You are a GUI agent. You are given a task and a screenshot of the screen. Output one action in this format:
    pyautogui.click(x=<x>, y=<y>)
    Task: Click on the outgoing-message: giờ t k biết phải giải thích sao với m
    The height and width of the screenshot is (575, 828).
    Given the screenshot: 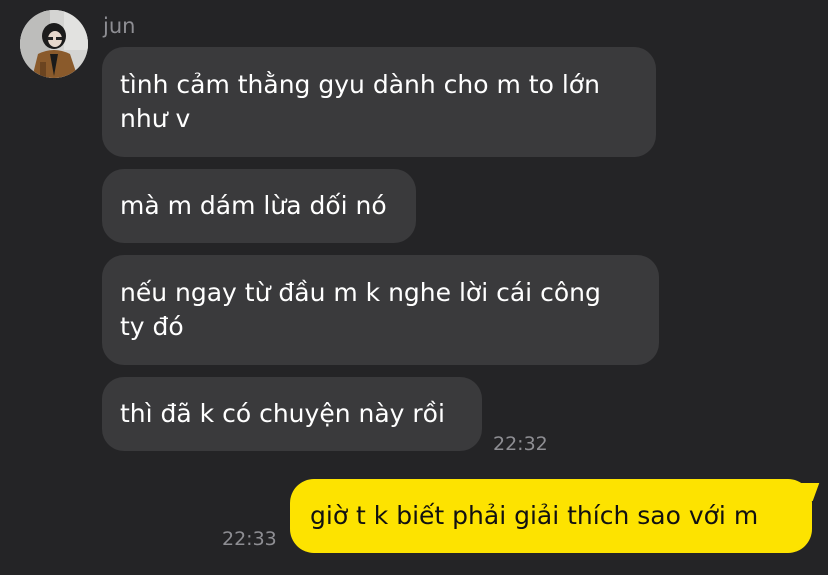 What is the action you would take?
    pyautogui.click(x=555, y=516)
    